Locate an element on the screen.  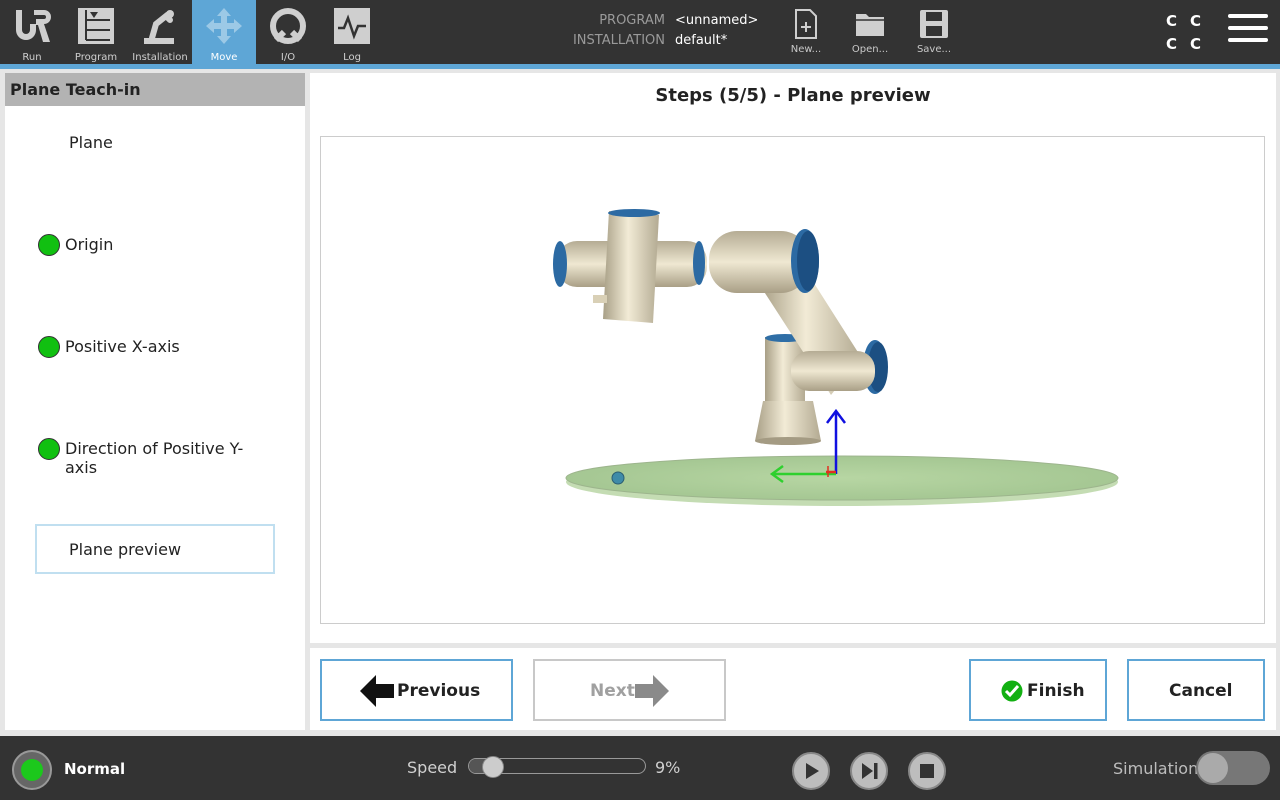
finish-button: Finish is located at coordinates (1038, 690).